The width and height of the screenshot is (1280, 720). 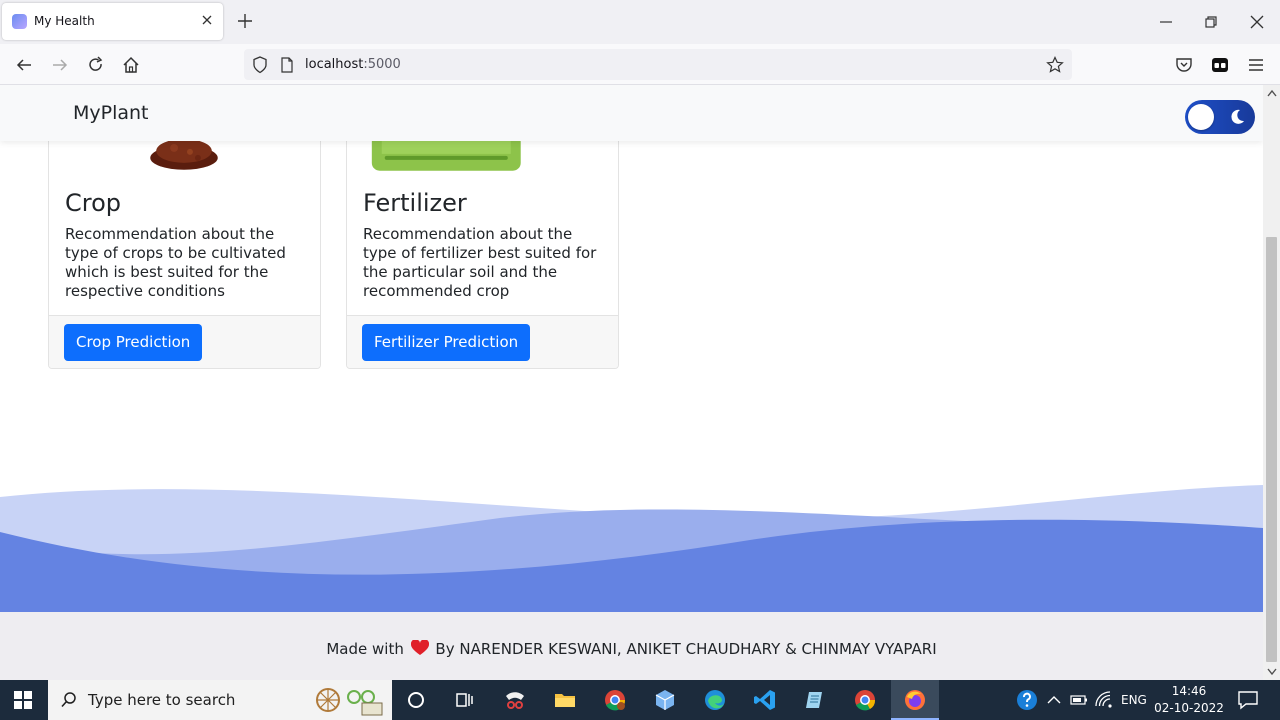 What do you see at coordinates (162, 700) in the screenshot?
I see `search-placeholder: Type here to search` at bounding box center [162, 700].